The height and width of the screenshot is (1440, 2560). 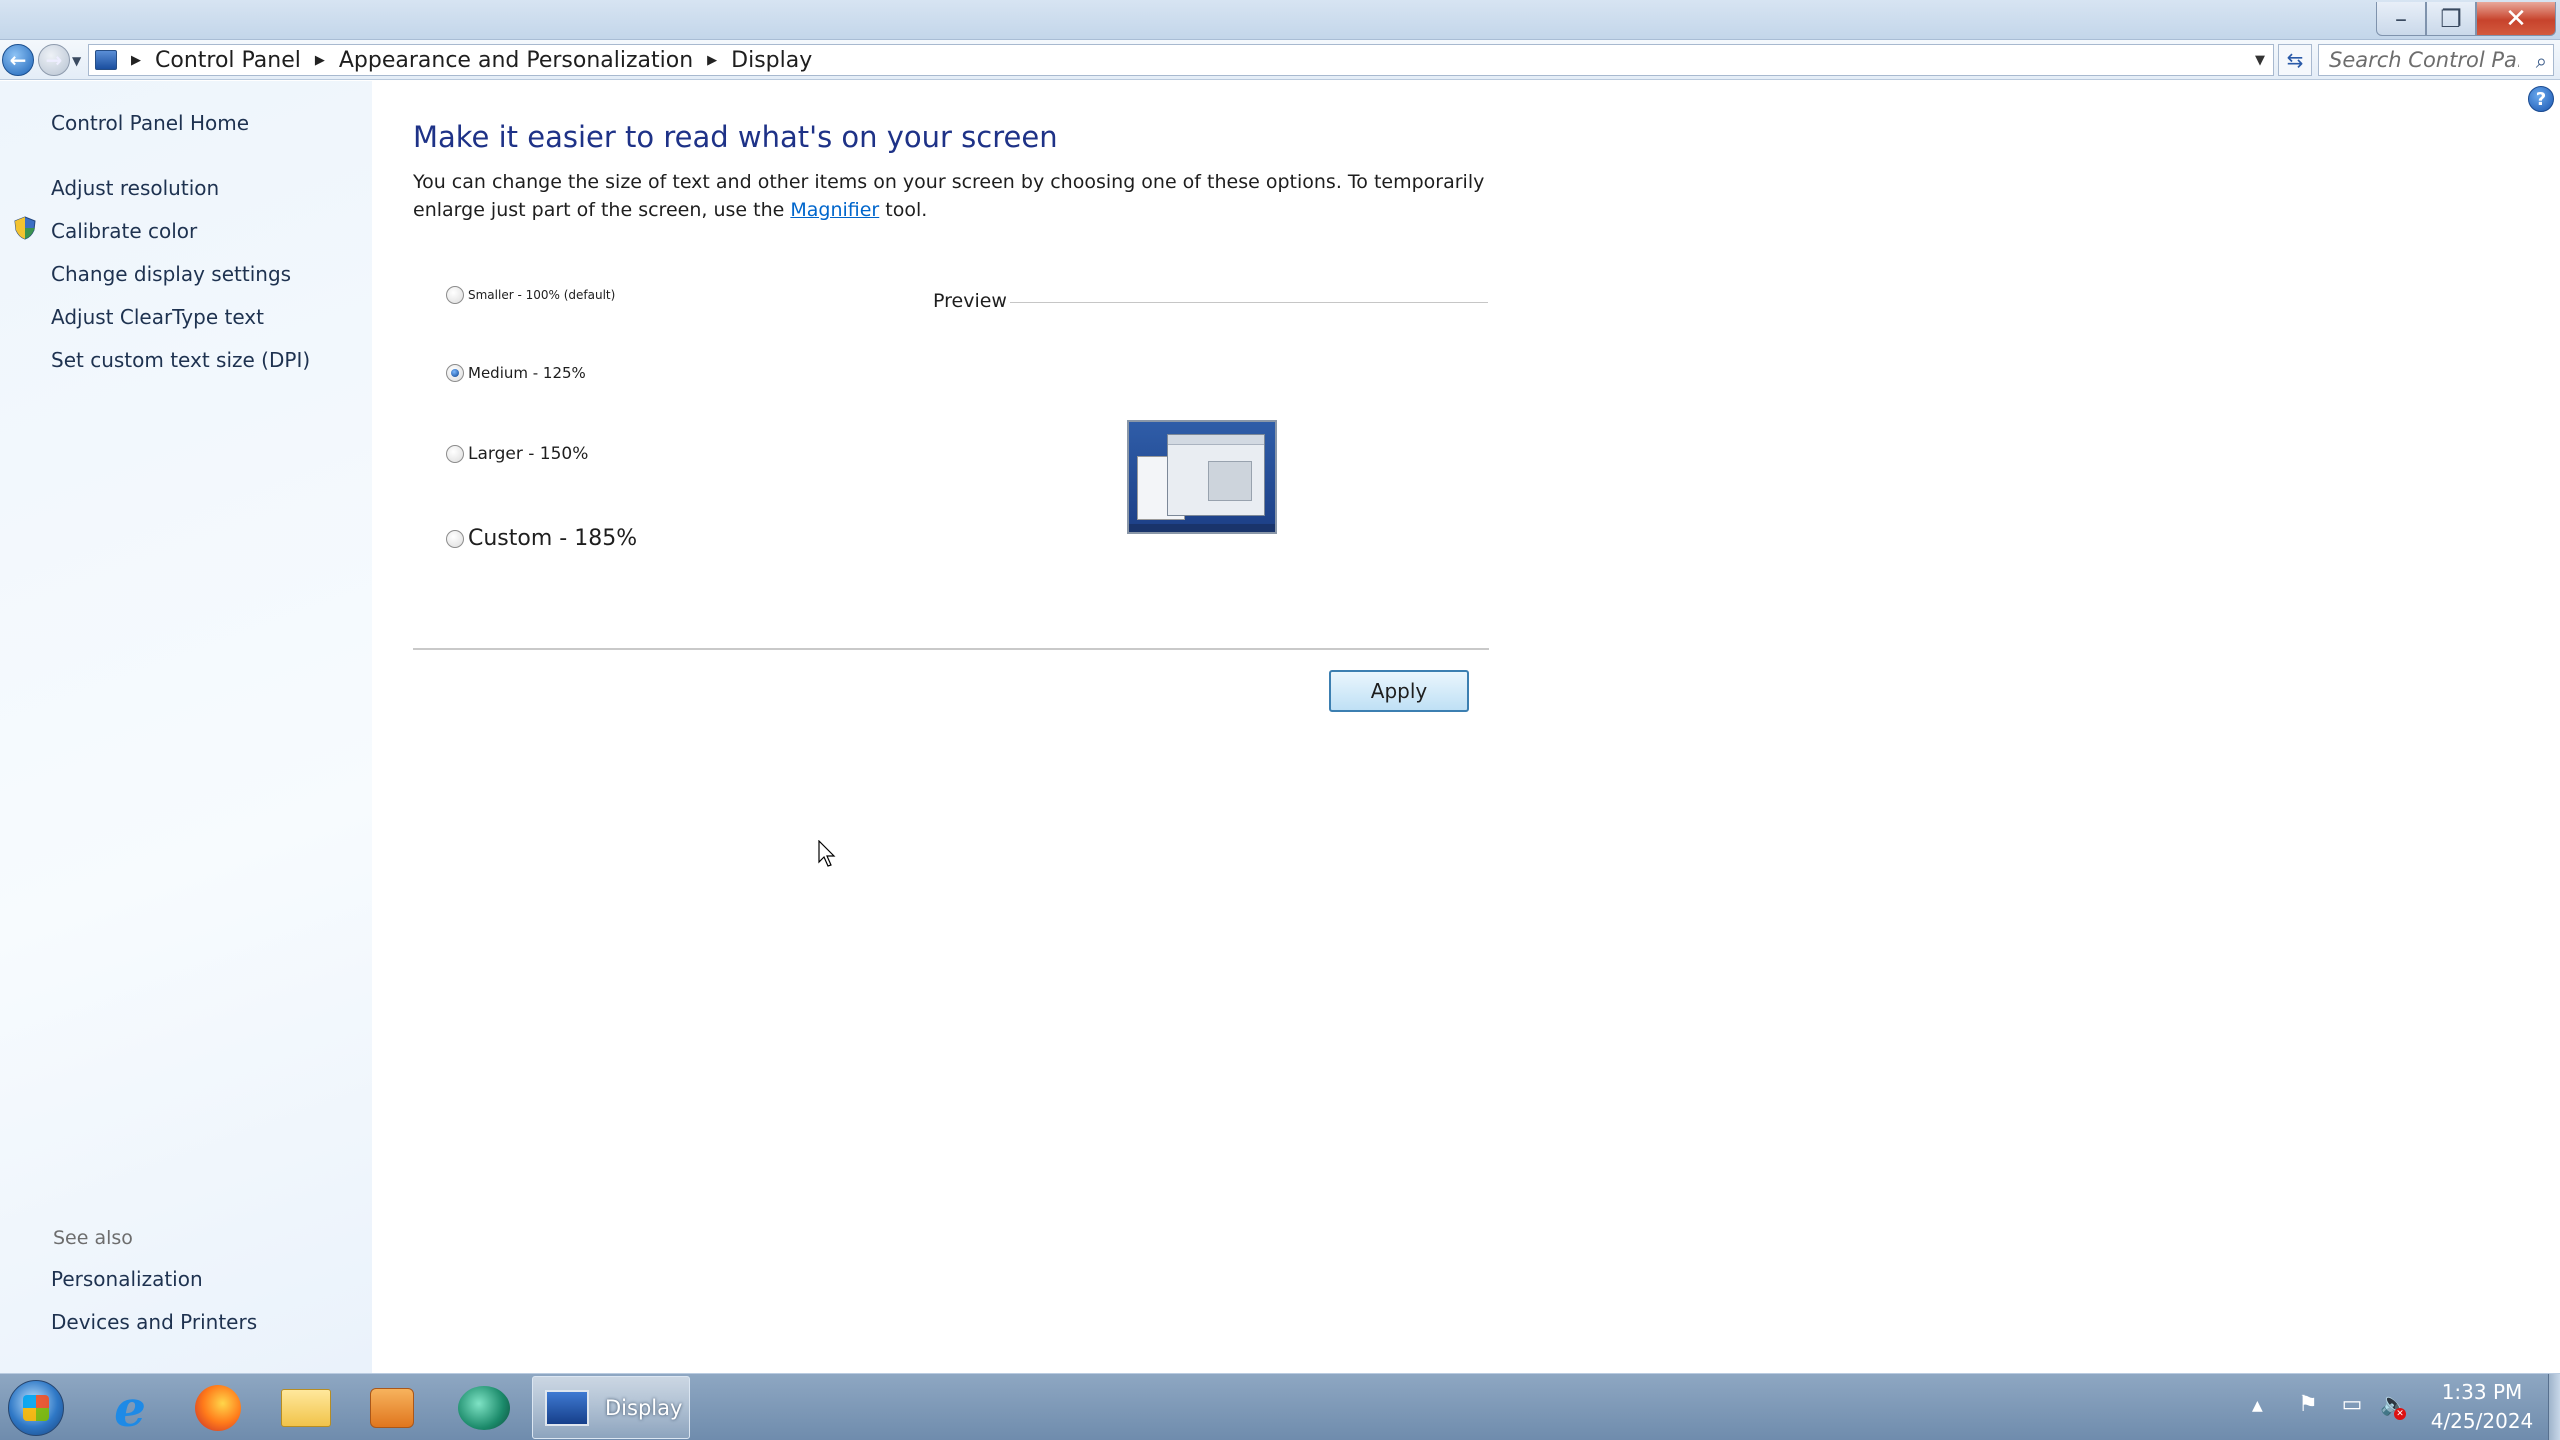 I want to click on apply-button: Apply, so click(x=1399, y=691).